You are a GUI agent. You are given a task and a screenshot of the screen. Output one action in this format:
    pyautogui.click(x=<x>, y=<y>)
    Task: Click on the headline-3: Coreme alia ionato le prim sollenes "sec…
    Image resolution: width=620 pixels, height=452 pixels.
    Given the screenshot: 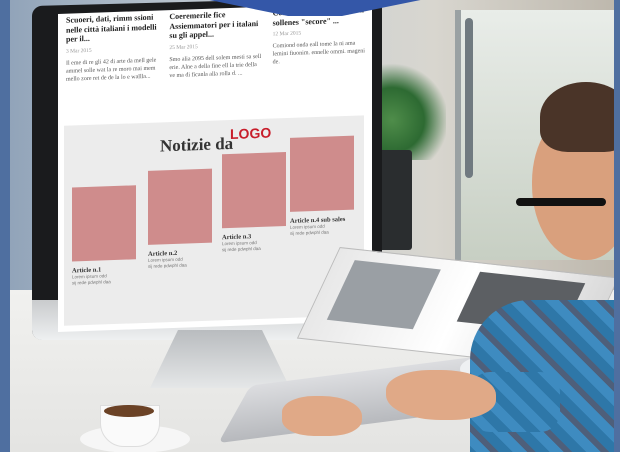 What is the action you would take?
    pyautogui.click(x=319, y=61)
    